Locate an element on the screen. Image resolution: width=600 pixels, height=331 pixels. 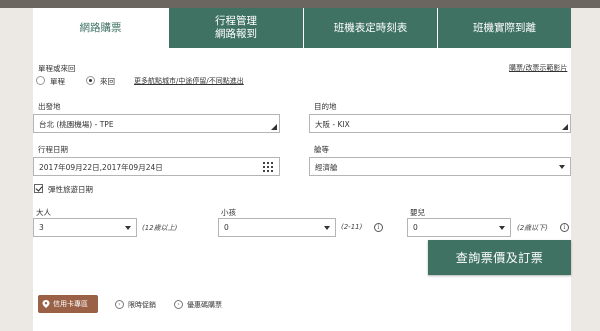
multi-city-link: 更多航點城市/中途停留/不同點進出 is located at coordinates (189, 81).